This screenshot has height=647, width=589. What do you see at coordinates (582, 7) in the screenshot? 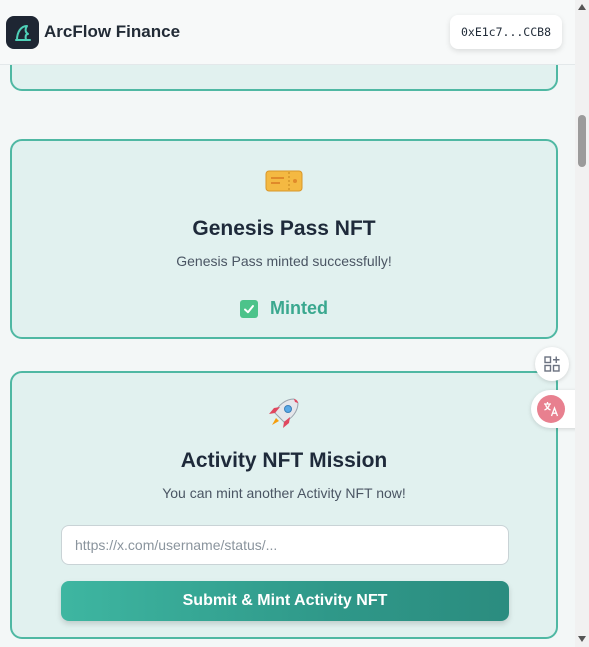
I see `scroll-up-icon` at bounding box center [582, 7].